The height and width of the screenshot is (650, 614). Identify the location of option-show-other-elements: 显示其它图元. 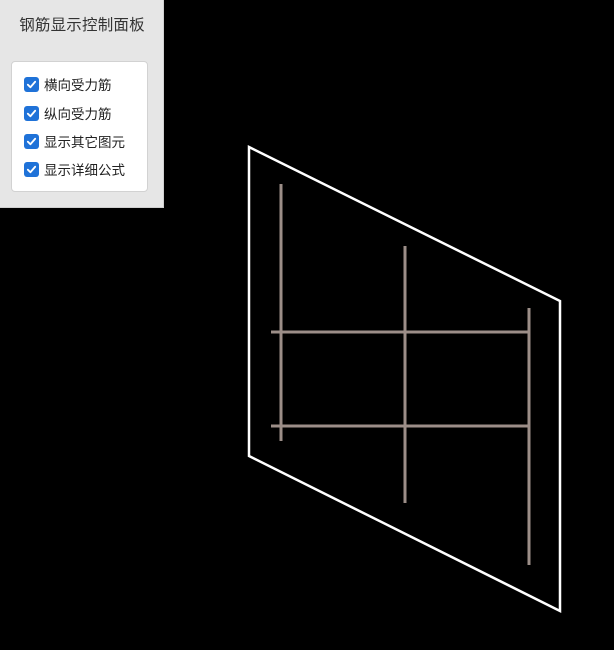
(74, 141).